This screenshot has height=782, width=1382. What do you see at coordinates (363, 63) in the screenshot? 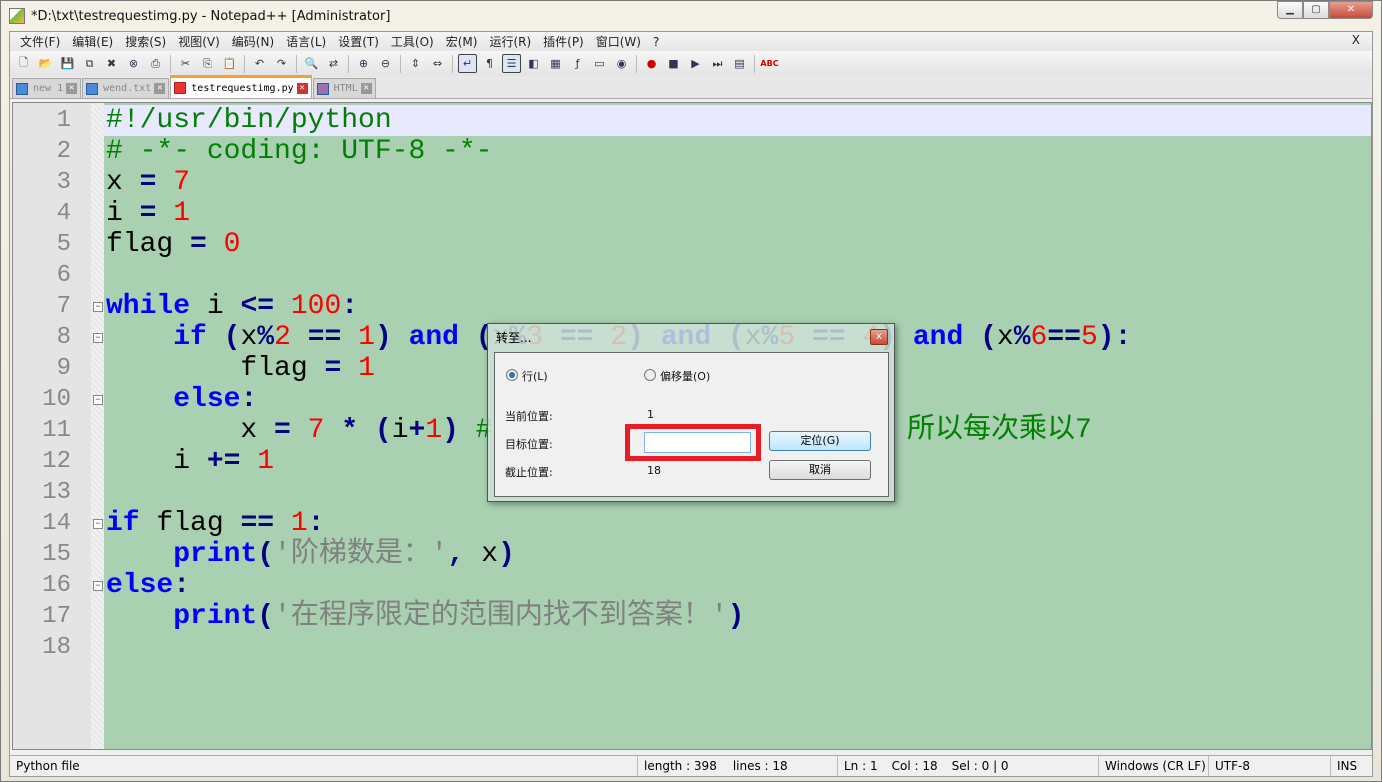
I see `zoom-in-button: ⊕` at bounding box center [363, 63].